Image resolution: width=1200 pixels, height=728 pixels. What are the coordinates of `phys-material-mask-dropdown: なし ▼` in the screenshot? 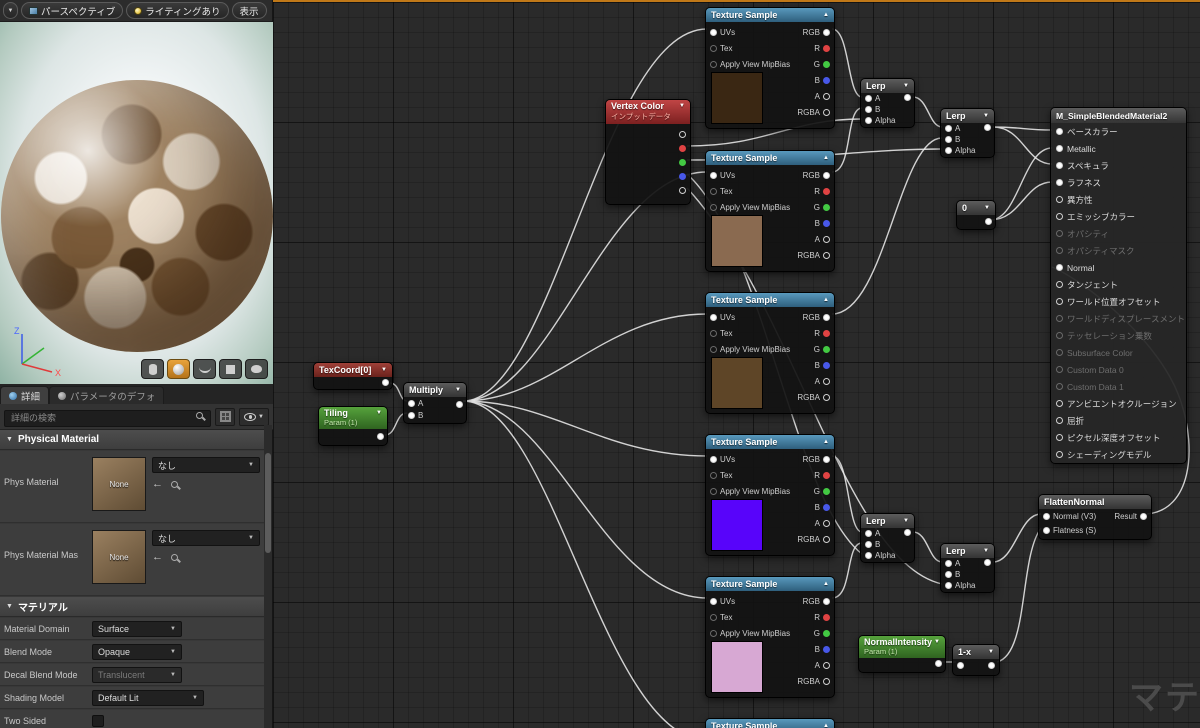 It's located at (206, 538).